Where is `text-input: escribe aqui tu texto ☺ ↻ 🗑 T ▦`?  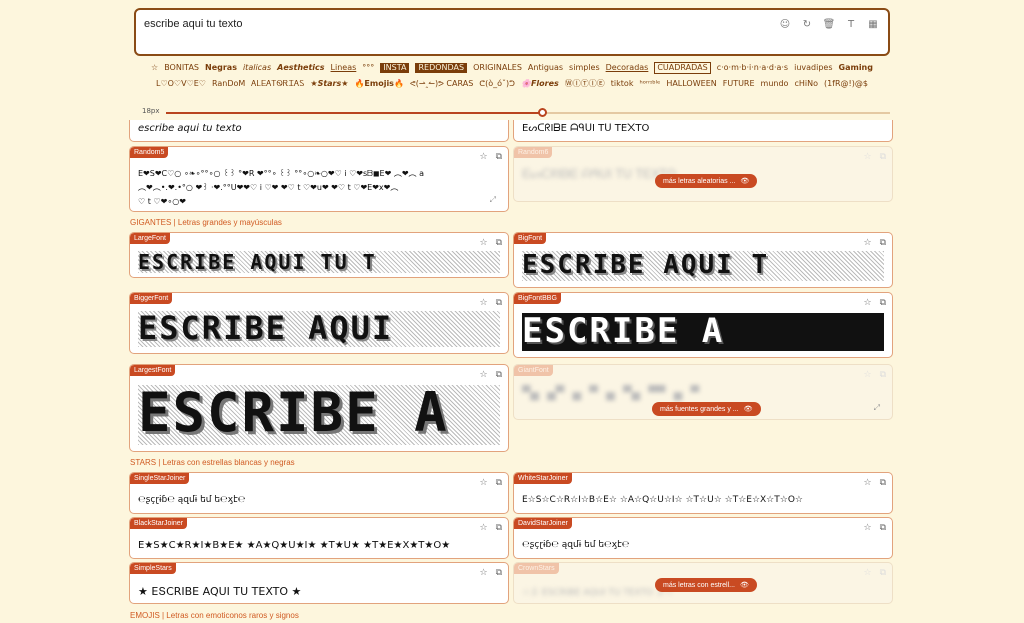 text-input: escribe aqui tu texto ☺ ↻ 🗑 T ▦ is located at coordinates (512, 32).